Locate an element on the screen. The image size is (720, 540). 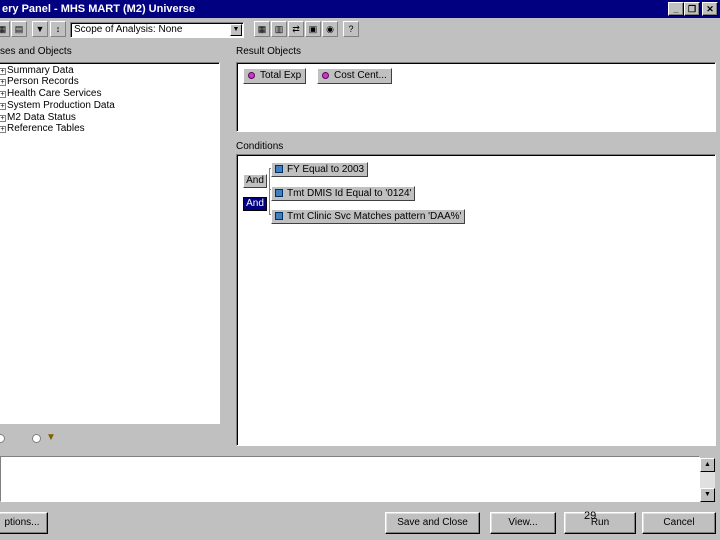
result-objects-label: Result Objects is located at coordinates (269, 51).